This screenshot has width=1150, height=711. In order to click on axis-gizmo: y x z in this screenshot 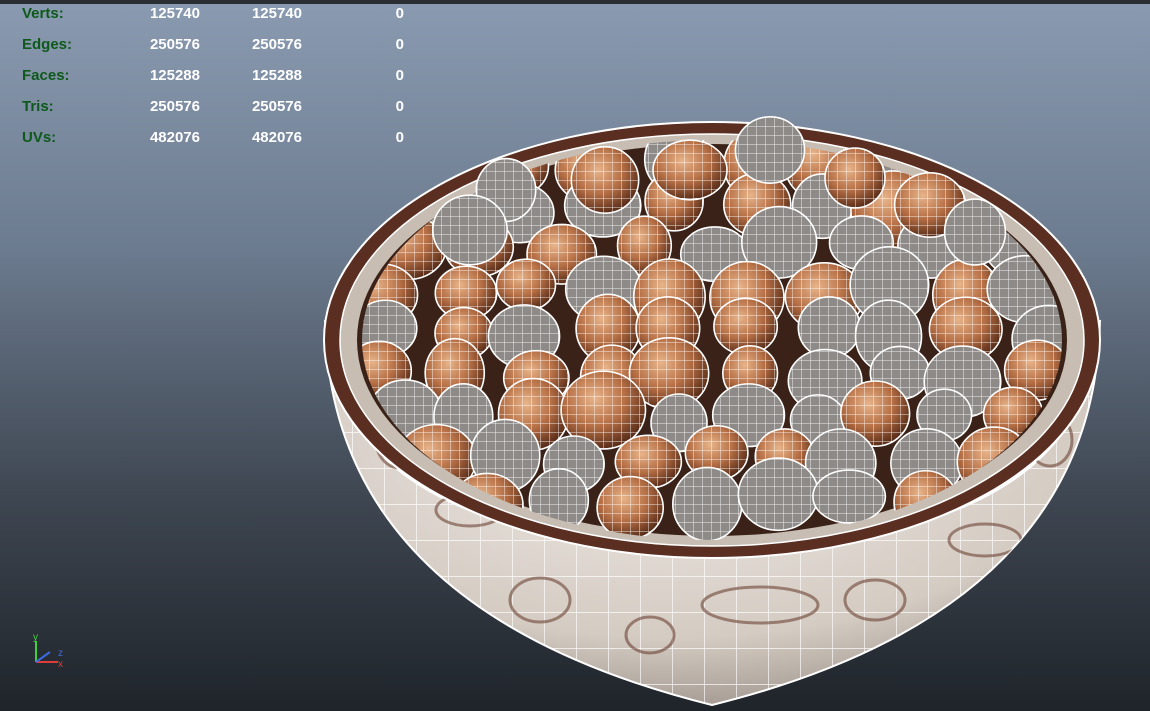, I will do `click(48, 651)`.